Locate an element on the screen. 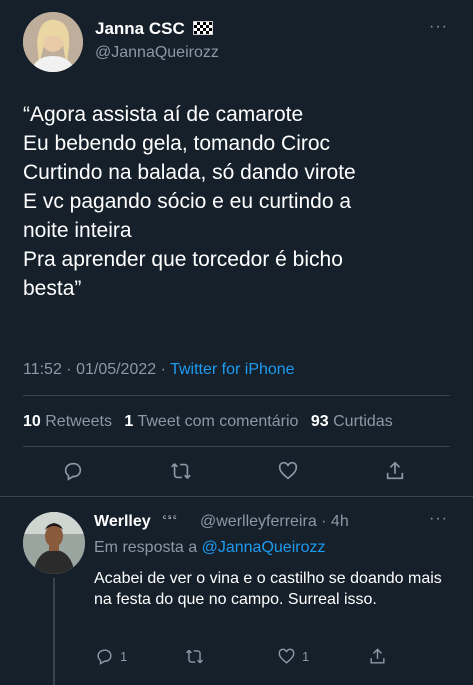  replying-to: Em resposta a @JannaQueirozz is located at coordinates (209, 548).